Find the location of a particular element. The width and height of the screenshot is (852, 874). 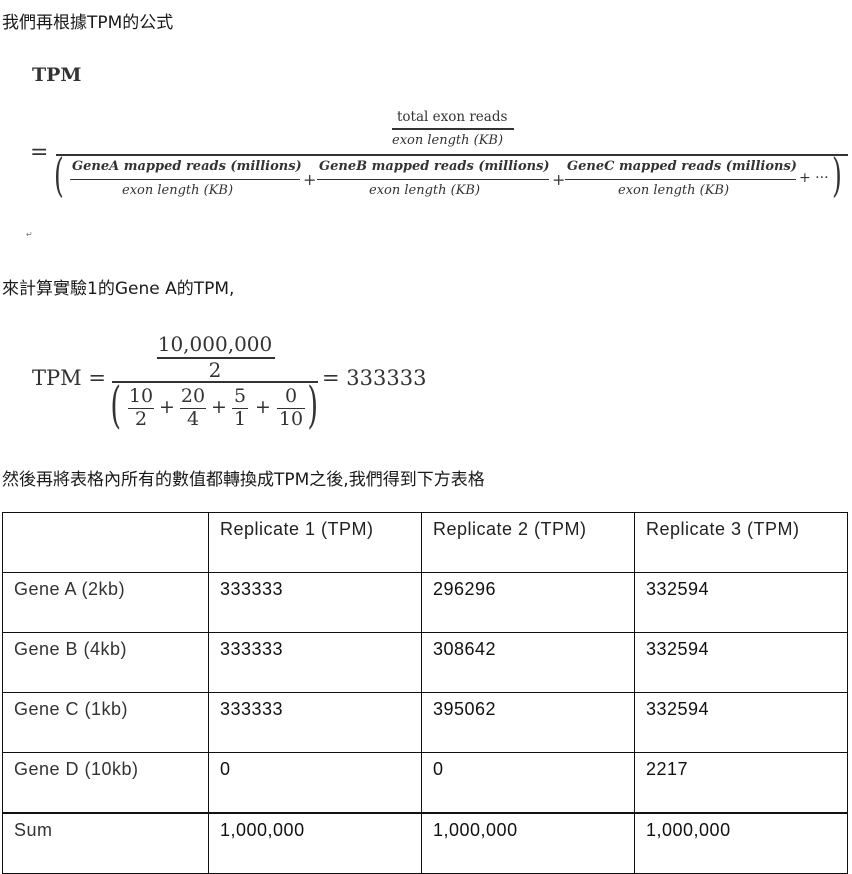

table-row: Gene A (2kb) 333333 296296 332594 is located at coordinates (425, 602).